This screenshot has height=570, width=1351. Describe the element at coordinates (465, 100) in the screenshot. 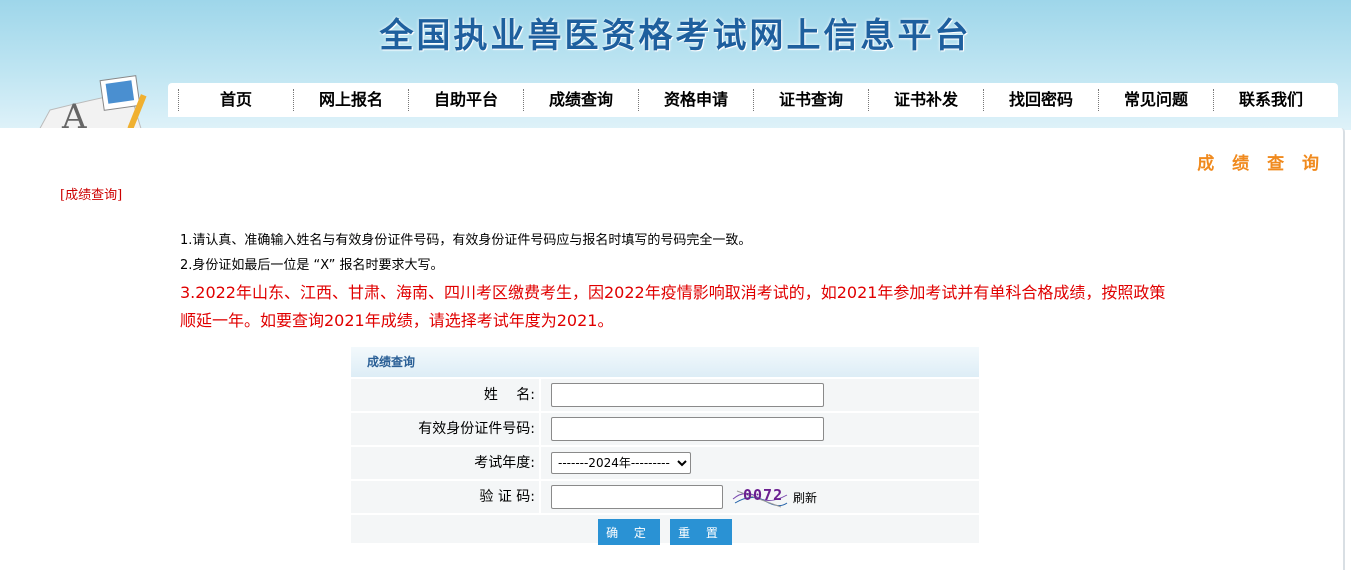

I see `nav-item-self-service: 自助平台` at that location.